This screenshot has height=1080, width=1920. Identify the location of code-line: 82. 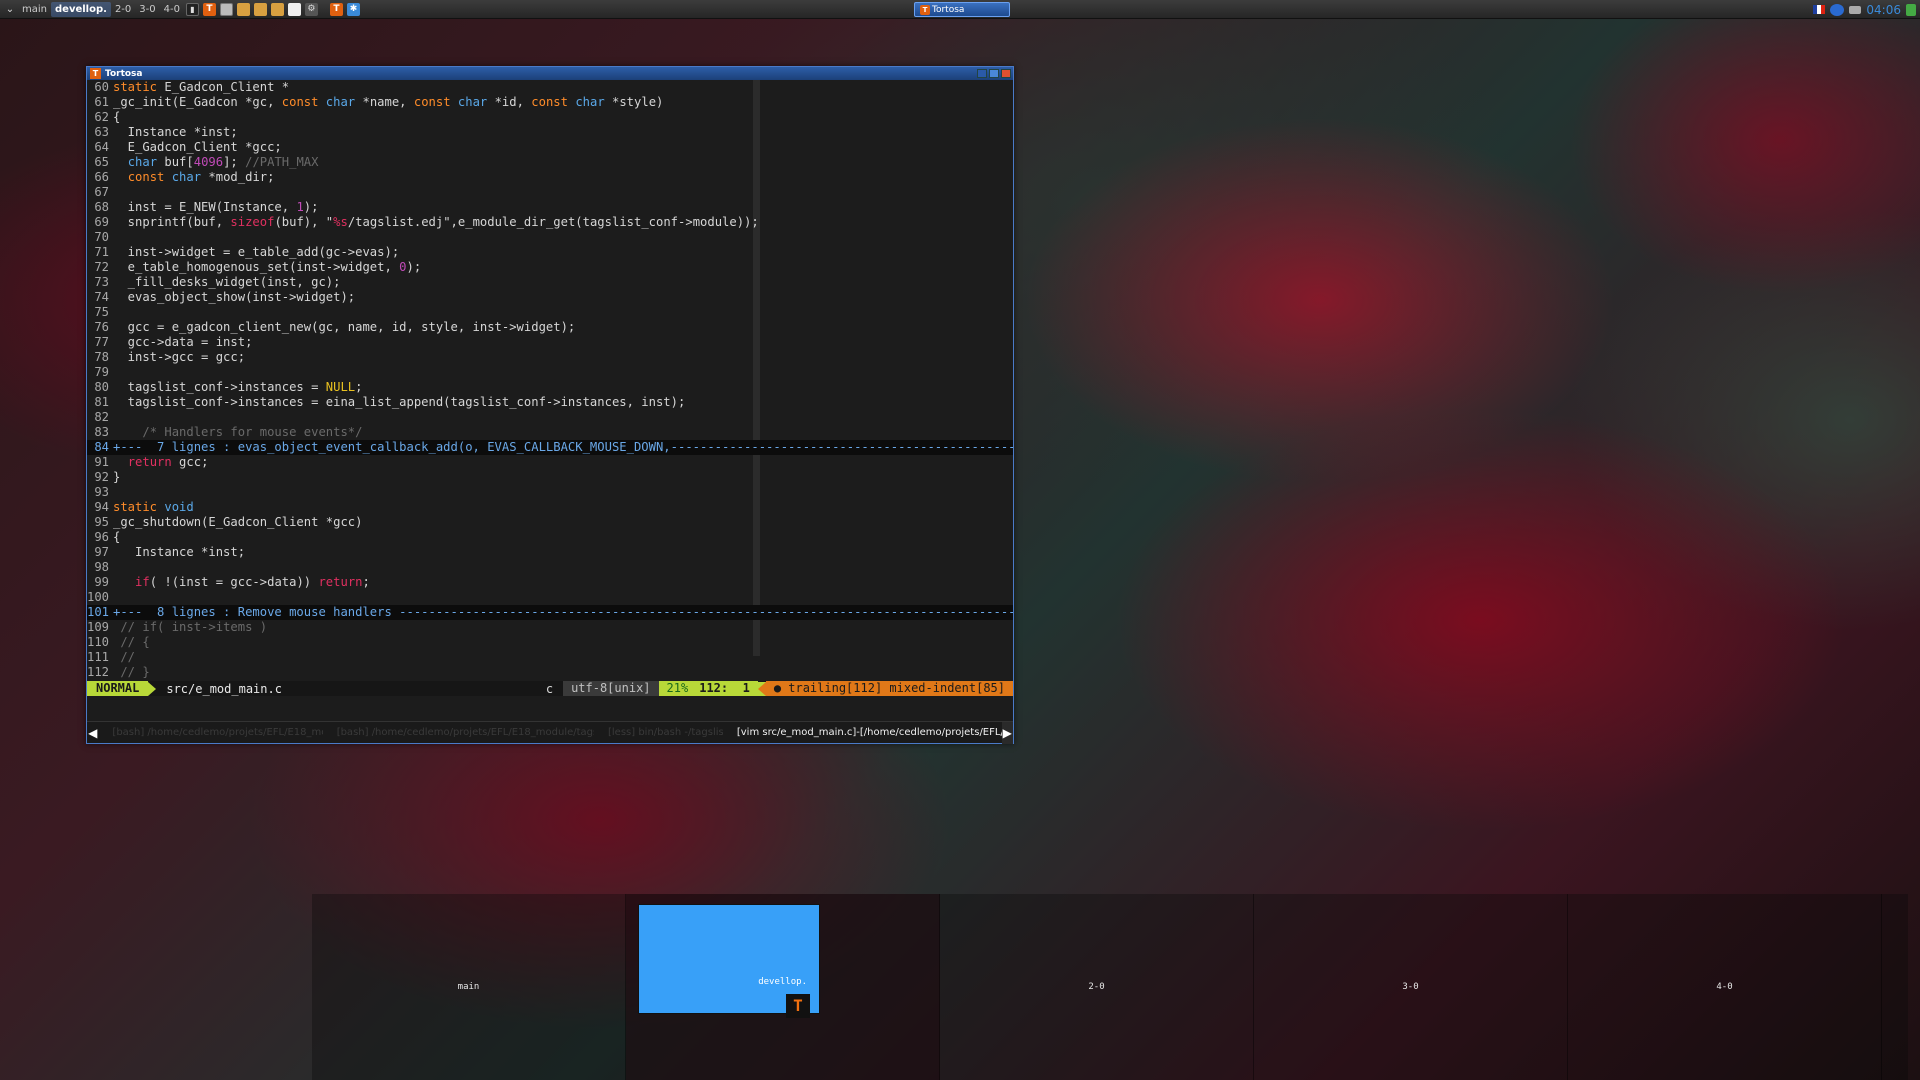
(550, 417).